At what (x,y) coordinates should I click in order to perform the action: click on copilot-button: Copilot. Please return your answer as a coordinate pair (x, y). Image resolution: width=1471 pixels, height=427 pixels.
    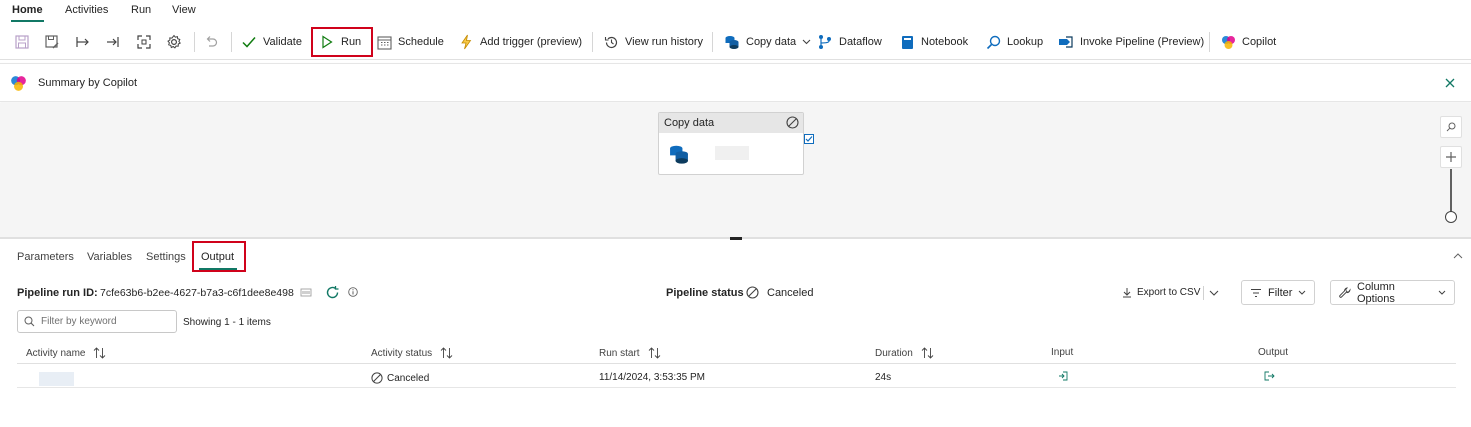
    Looking at the image, I should click on (1248, 42).